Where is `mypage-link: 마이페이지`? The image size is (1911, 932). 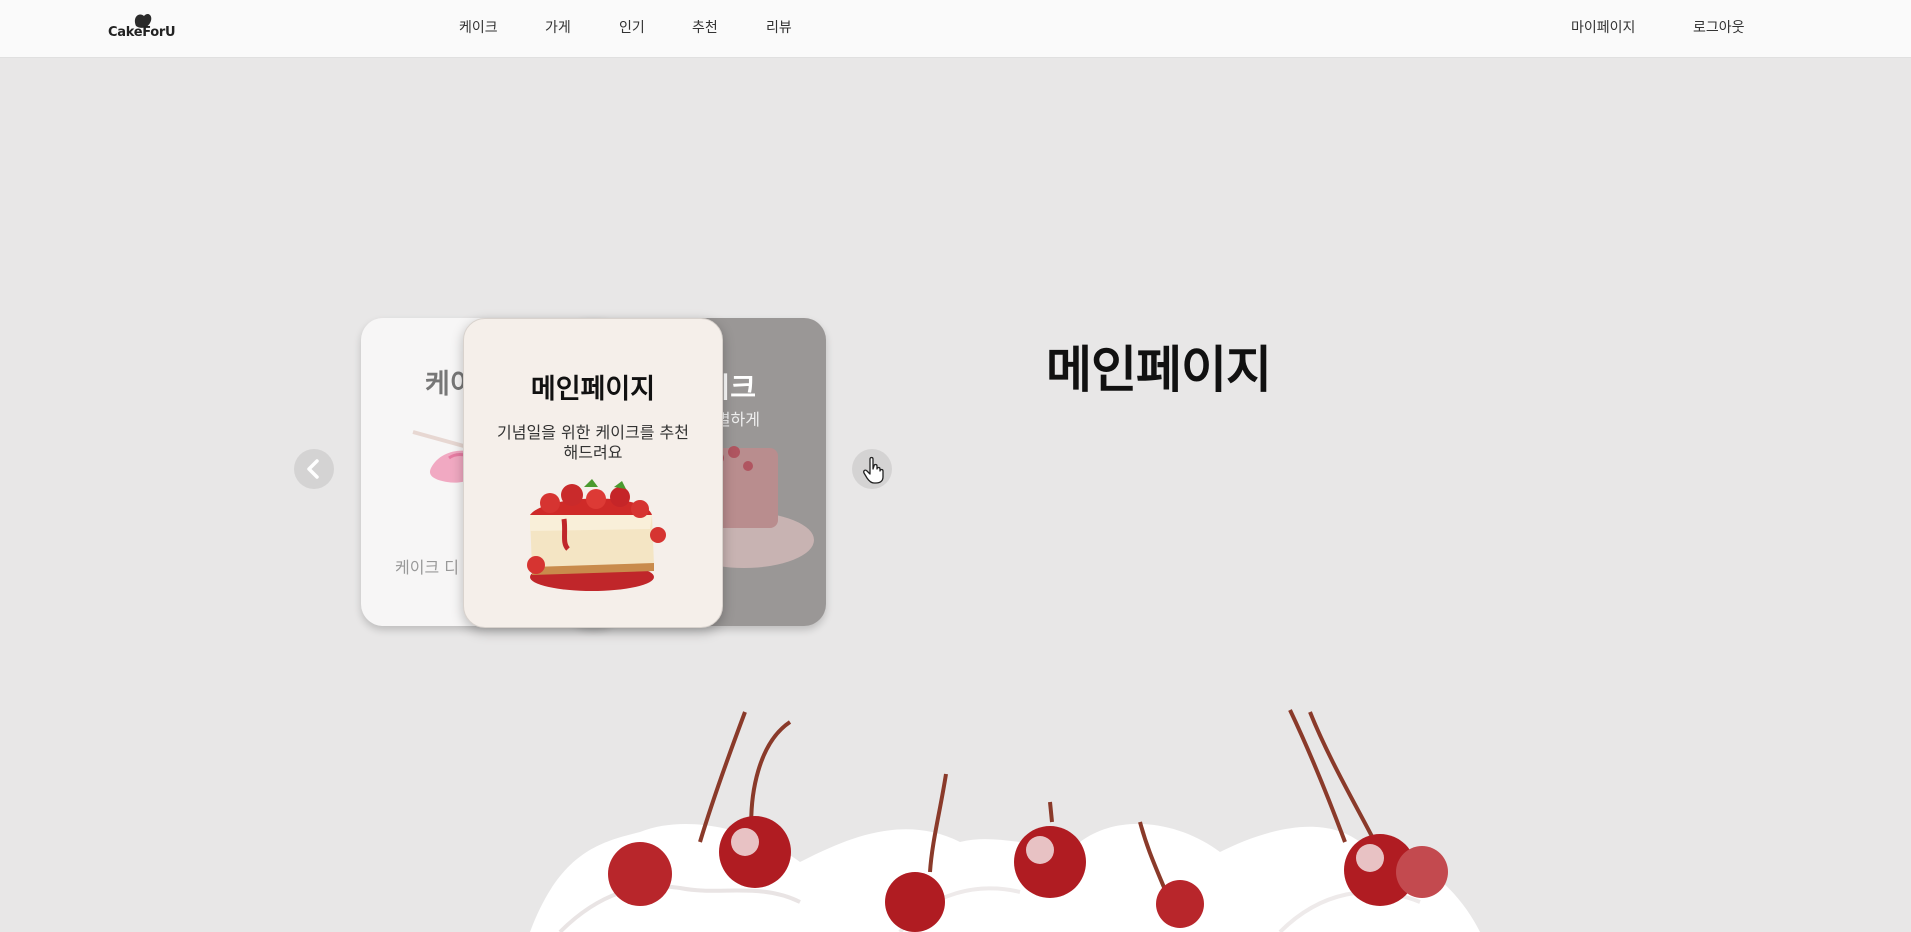 mypage-link: 마이페이지 is located at coordinates (1603, 27).